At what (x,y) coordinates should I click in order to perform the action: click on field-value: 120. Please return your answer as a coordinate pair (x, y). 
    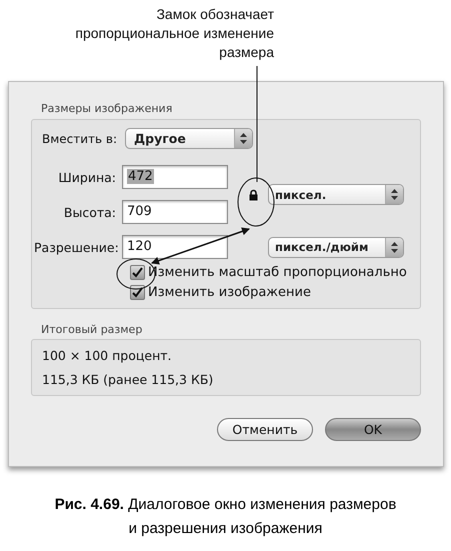
    Looking at the image, I should click on (139, 246).